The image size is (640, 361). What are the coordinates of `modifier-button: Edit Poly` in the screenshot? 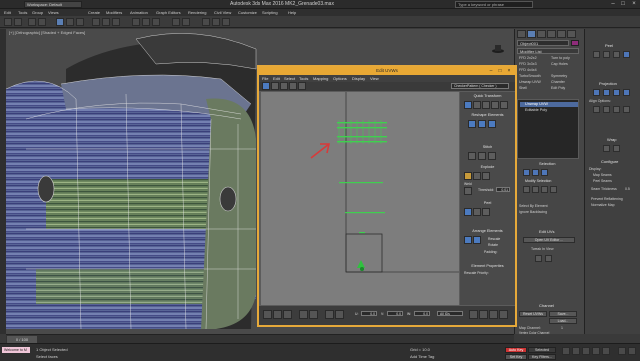 It's located at (558, 88).